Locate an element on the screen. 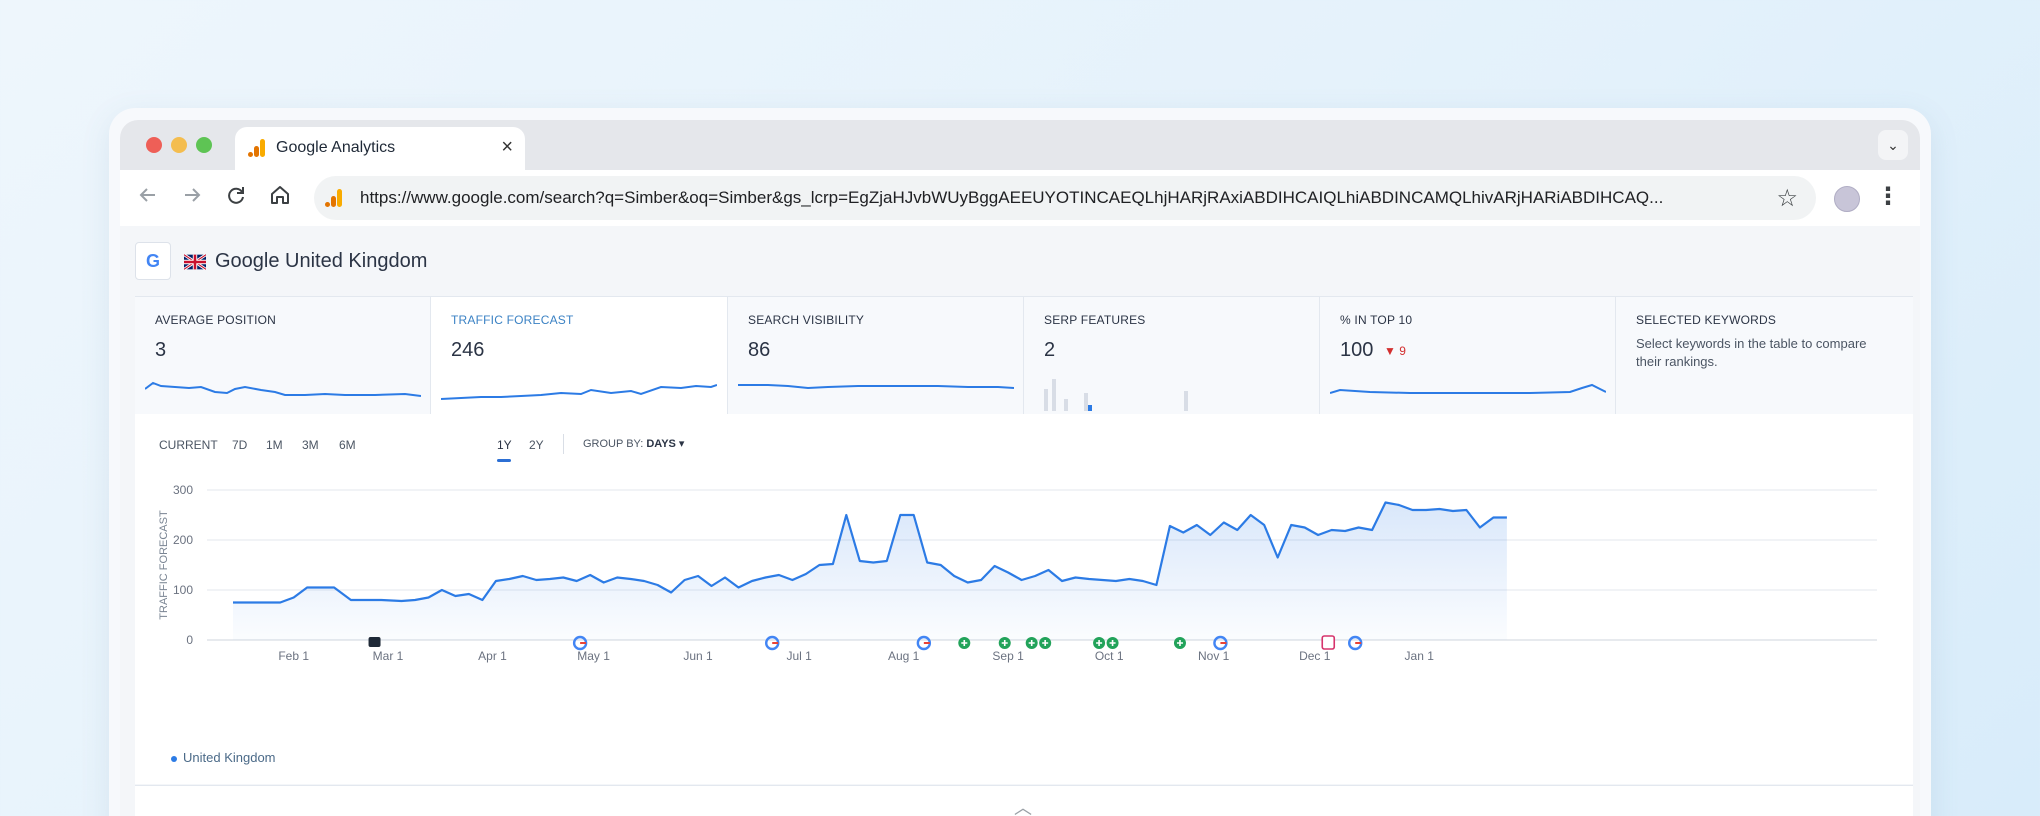  tab-strip: Google Analytics × ⌄ is located at coordinates (1020, 145).